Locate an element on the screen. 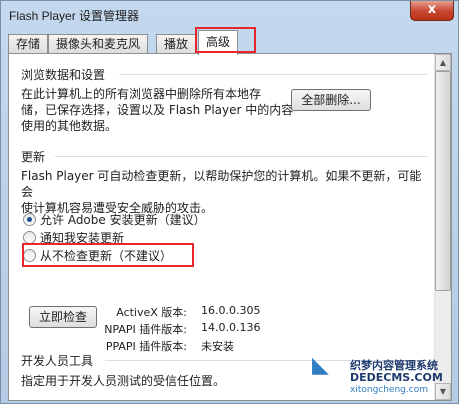 This screenshot has height=404, width=459. updates-section-title: 更新 is located at coordinates (33, 157).